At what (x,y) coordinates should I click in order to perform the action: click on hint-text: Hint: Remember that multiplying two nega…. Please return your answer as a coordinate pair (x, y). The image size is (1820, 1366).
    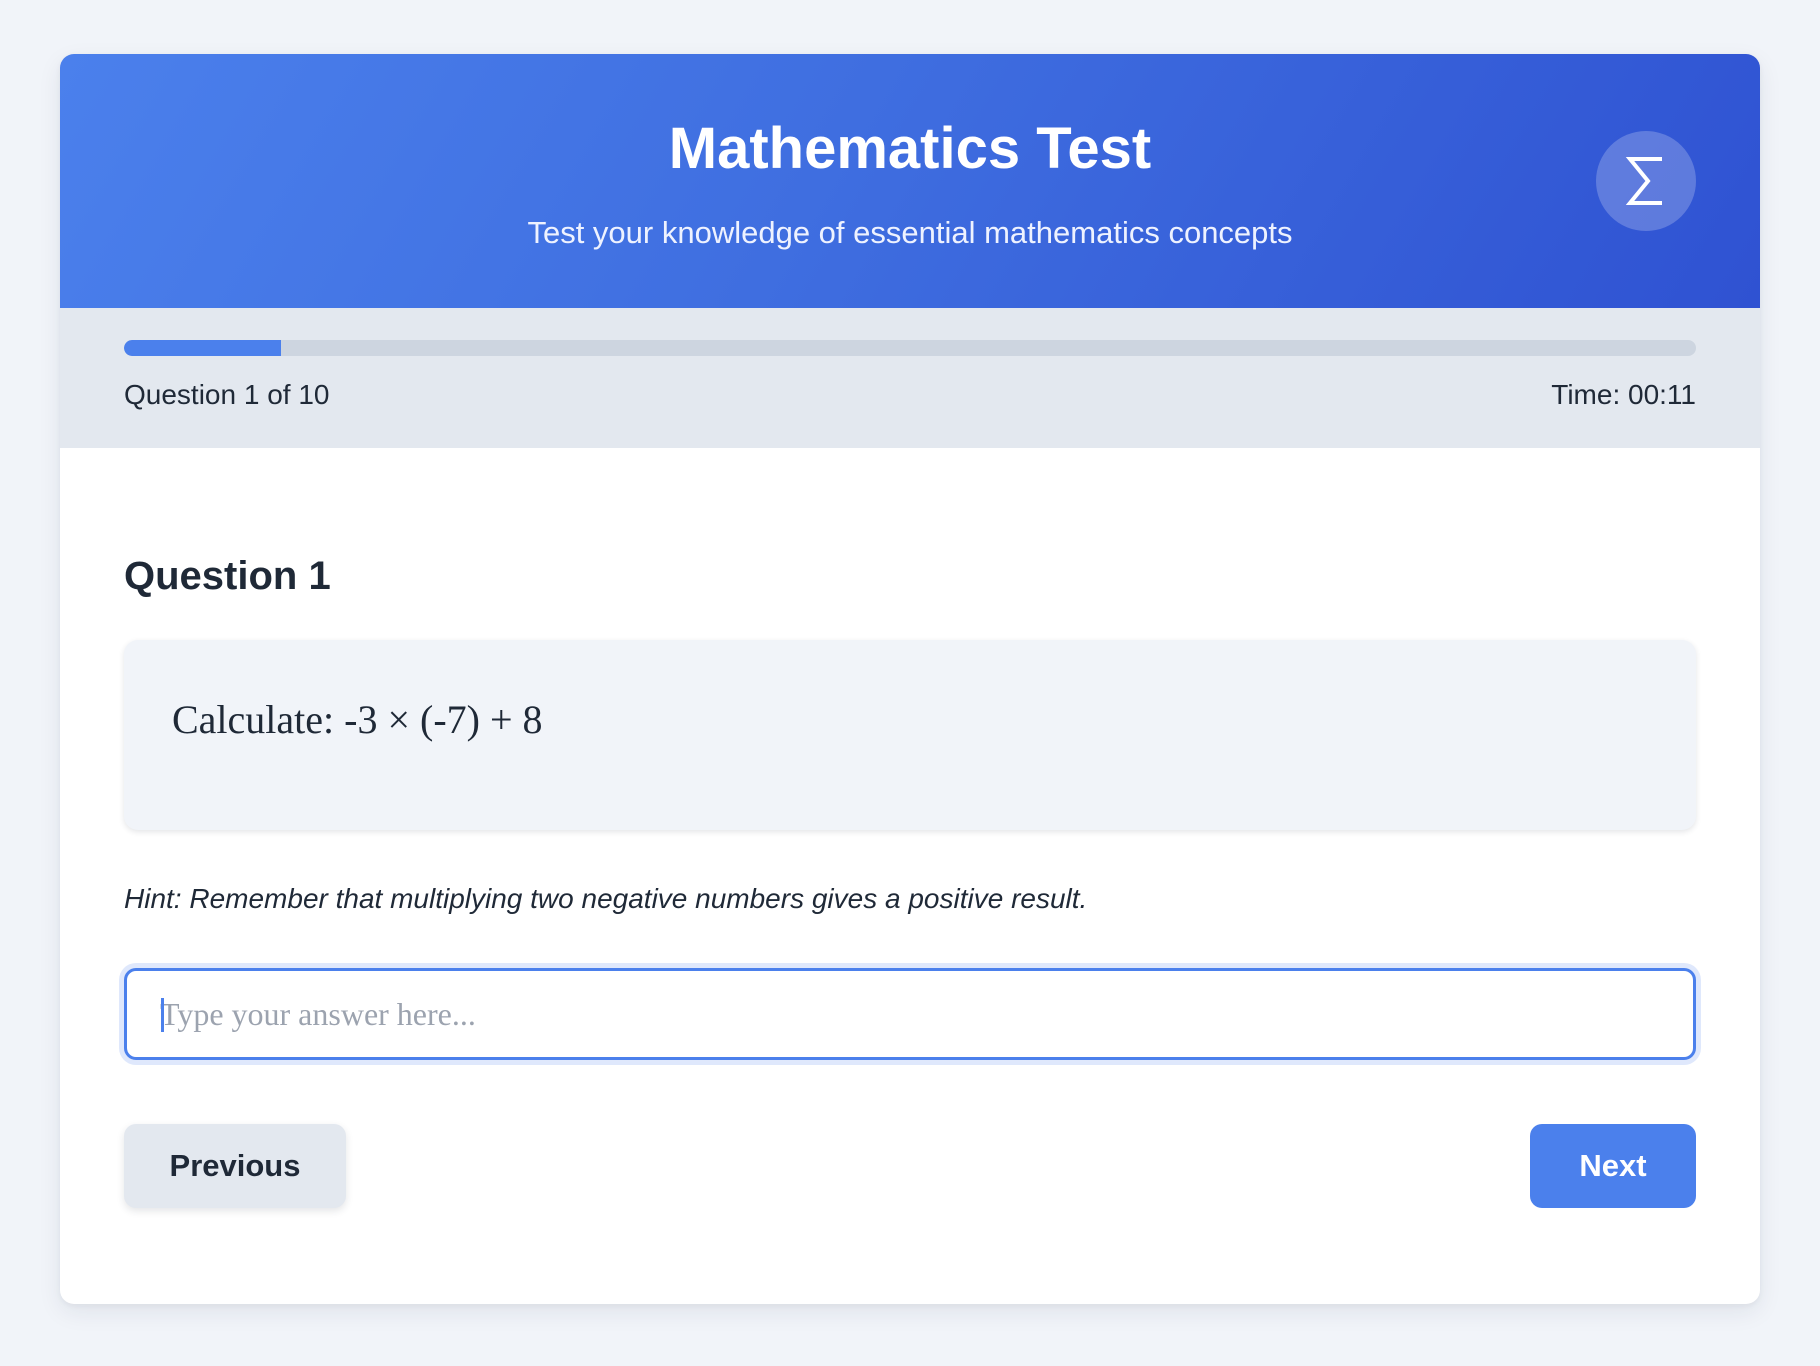
    Looking at the image, I should click on (606, 898).